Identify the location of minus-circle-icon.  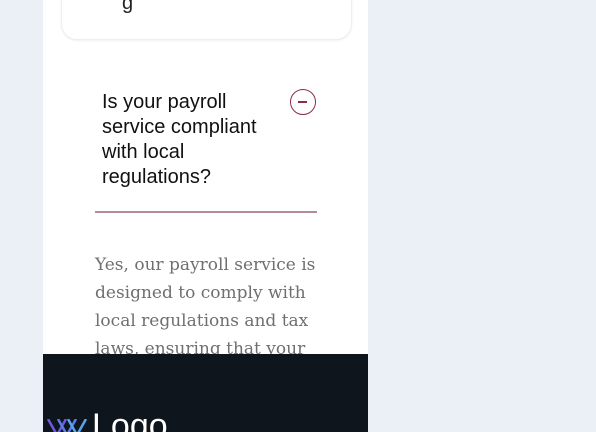
(302, 102).